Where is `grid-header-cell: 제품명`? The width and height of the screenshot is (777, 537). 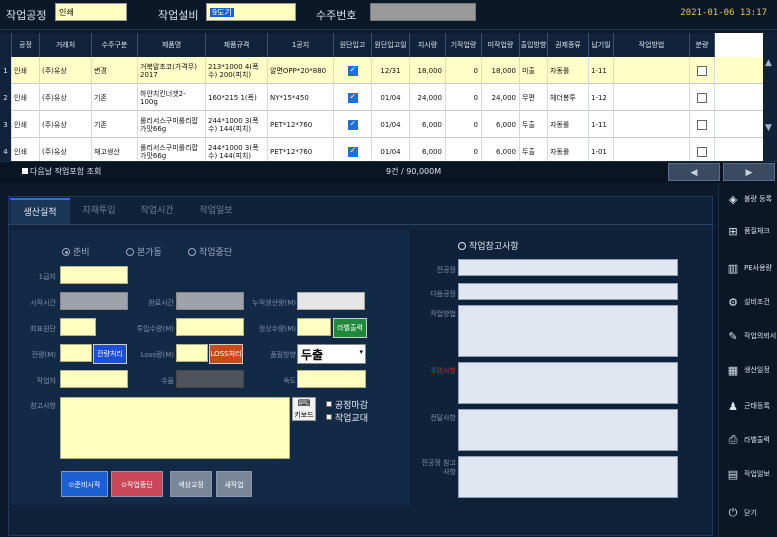
grid-header-cell: 제품명 is located at coordinates (172, 45).